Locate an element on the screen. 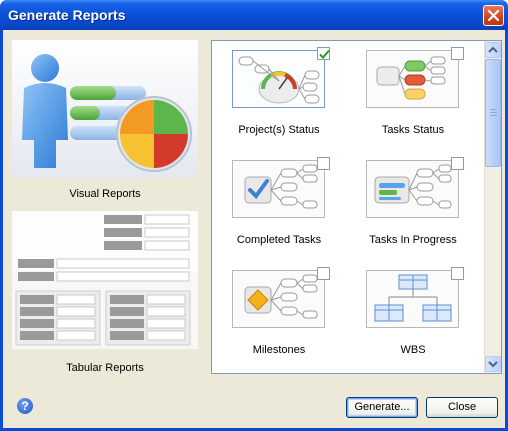  window-title: Generate Reports is located at coordinates (67, 15).